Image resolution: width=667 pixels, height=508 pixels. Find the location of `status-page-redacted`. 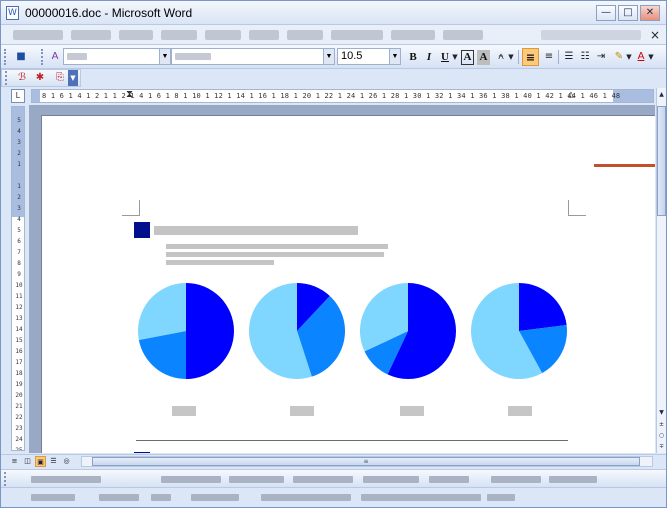

status-page-redacted is located at coordinates (53, 497).